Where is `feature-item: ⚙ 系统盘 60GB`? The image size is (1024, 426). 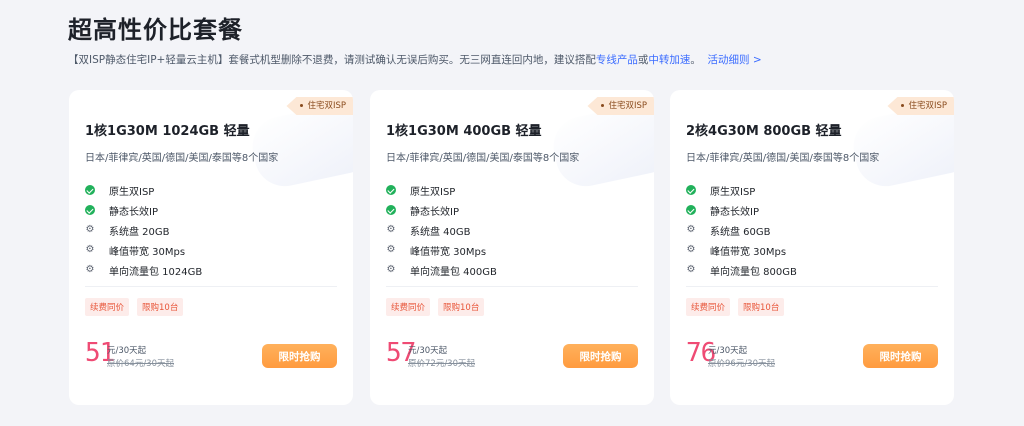
feature-item: ⚙ 系统盘 60GB is located at coordinates (741, 230).